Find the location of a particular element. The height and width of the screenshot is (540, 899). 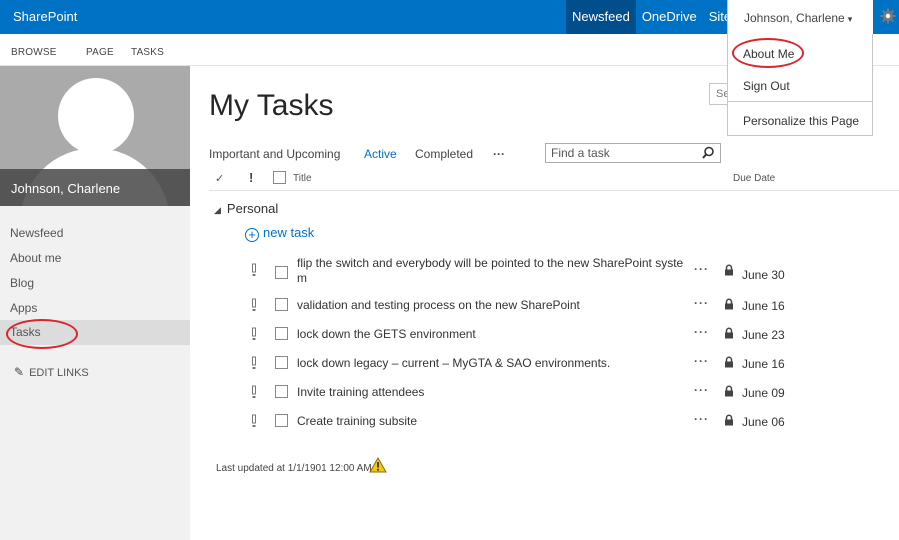

task-due-date: June 30 is located at coordinates (763, 275).